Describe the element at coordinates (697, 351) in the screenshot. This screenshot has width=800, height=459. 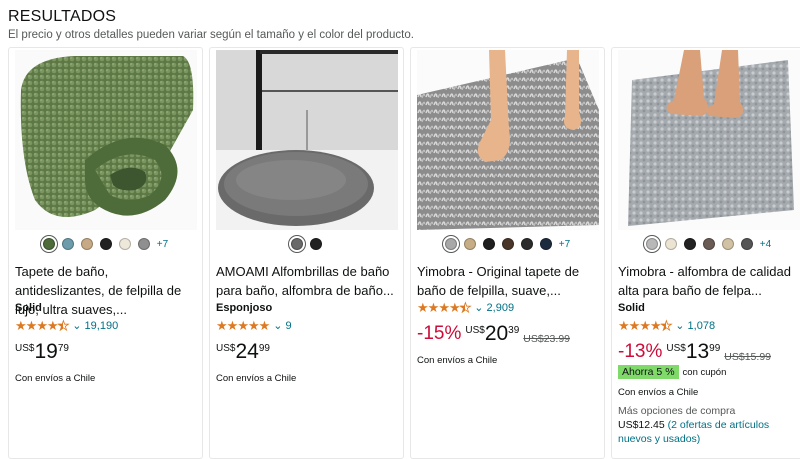
I see `price-whole: 13` at that location.